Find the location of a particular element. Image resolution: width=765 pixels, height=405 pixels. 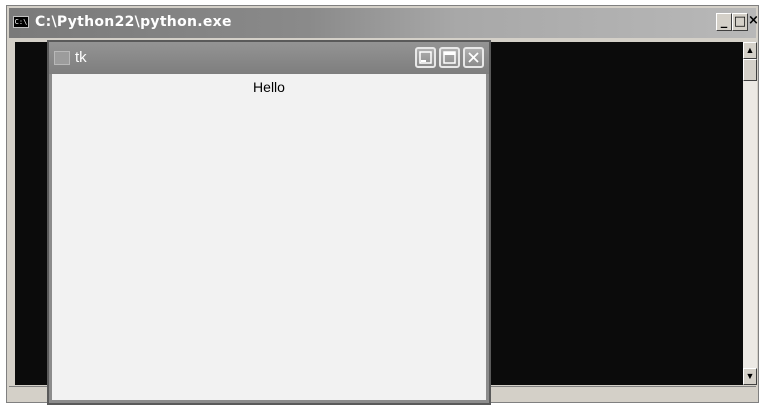

console-maximize-button: □ is located at coordinates (740, 22).